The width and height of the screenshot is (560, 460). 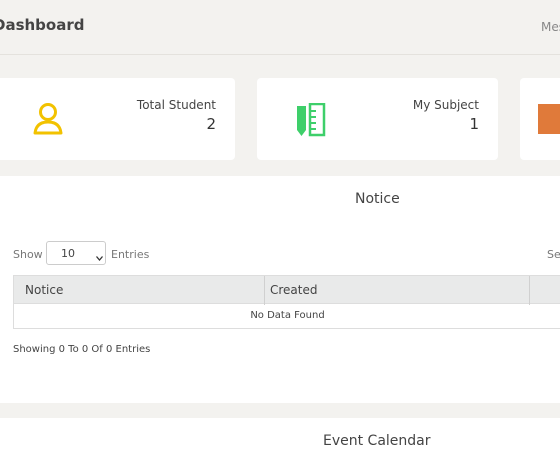 I want to click on card-label: Total Student, so click(x=176, y=105).